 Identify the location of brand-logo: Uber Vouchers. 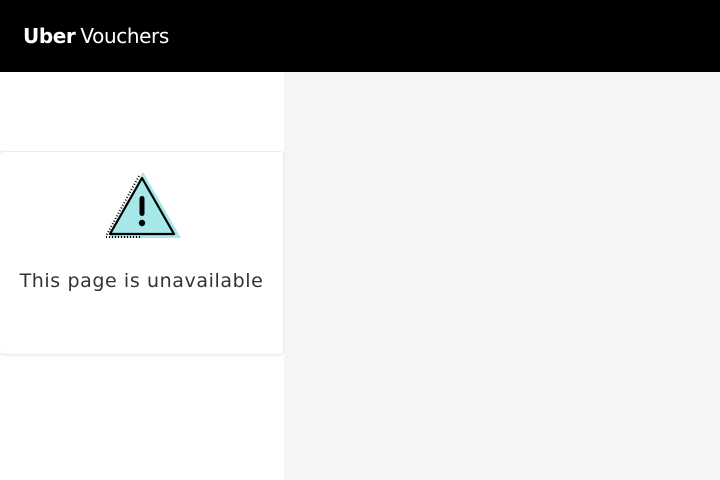
(96, 36).